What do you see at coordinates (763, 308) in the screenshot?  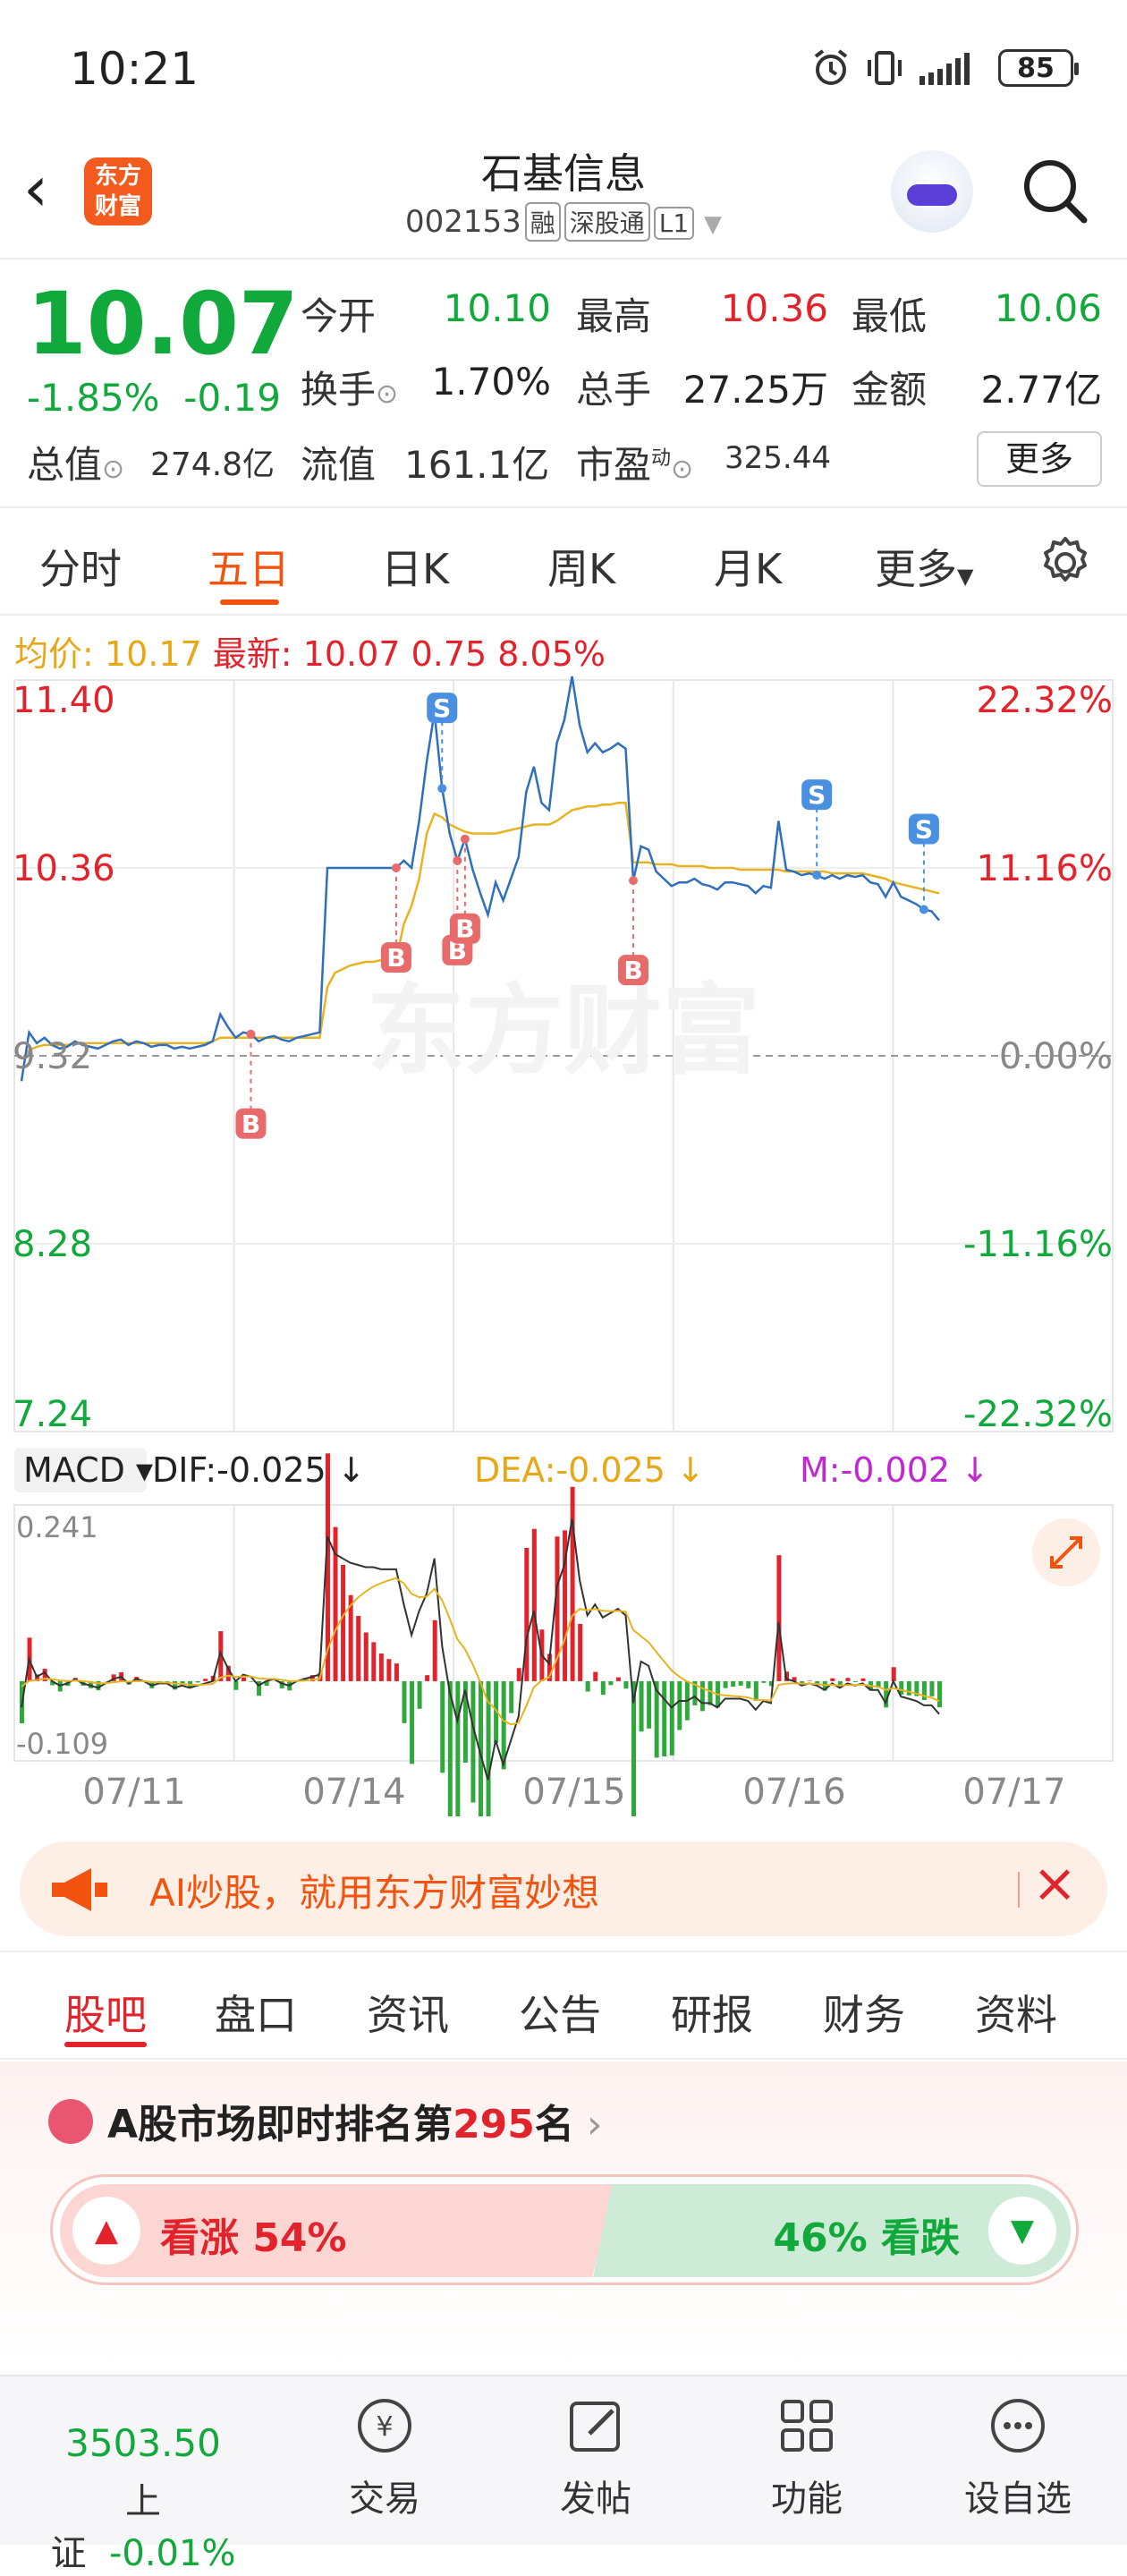 I see `high-value: 10.36` at bounding box center [763, 308].